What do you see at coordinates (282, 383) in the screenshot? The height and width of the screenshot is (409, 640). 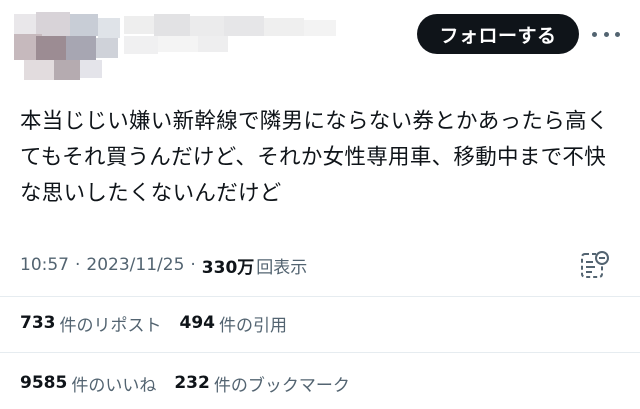 I see `bookmarks-label: 件のブックマーク` at bounding box center [282, 383].